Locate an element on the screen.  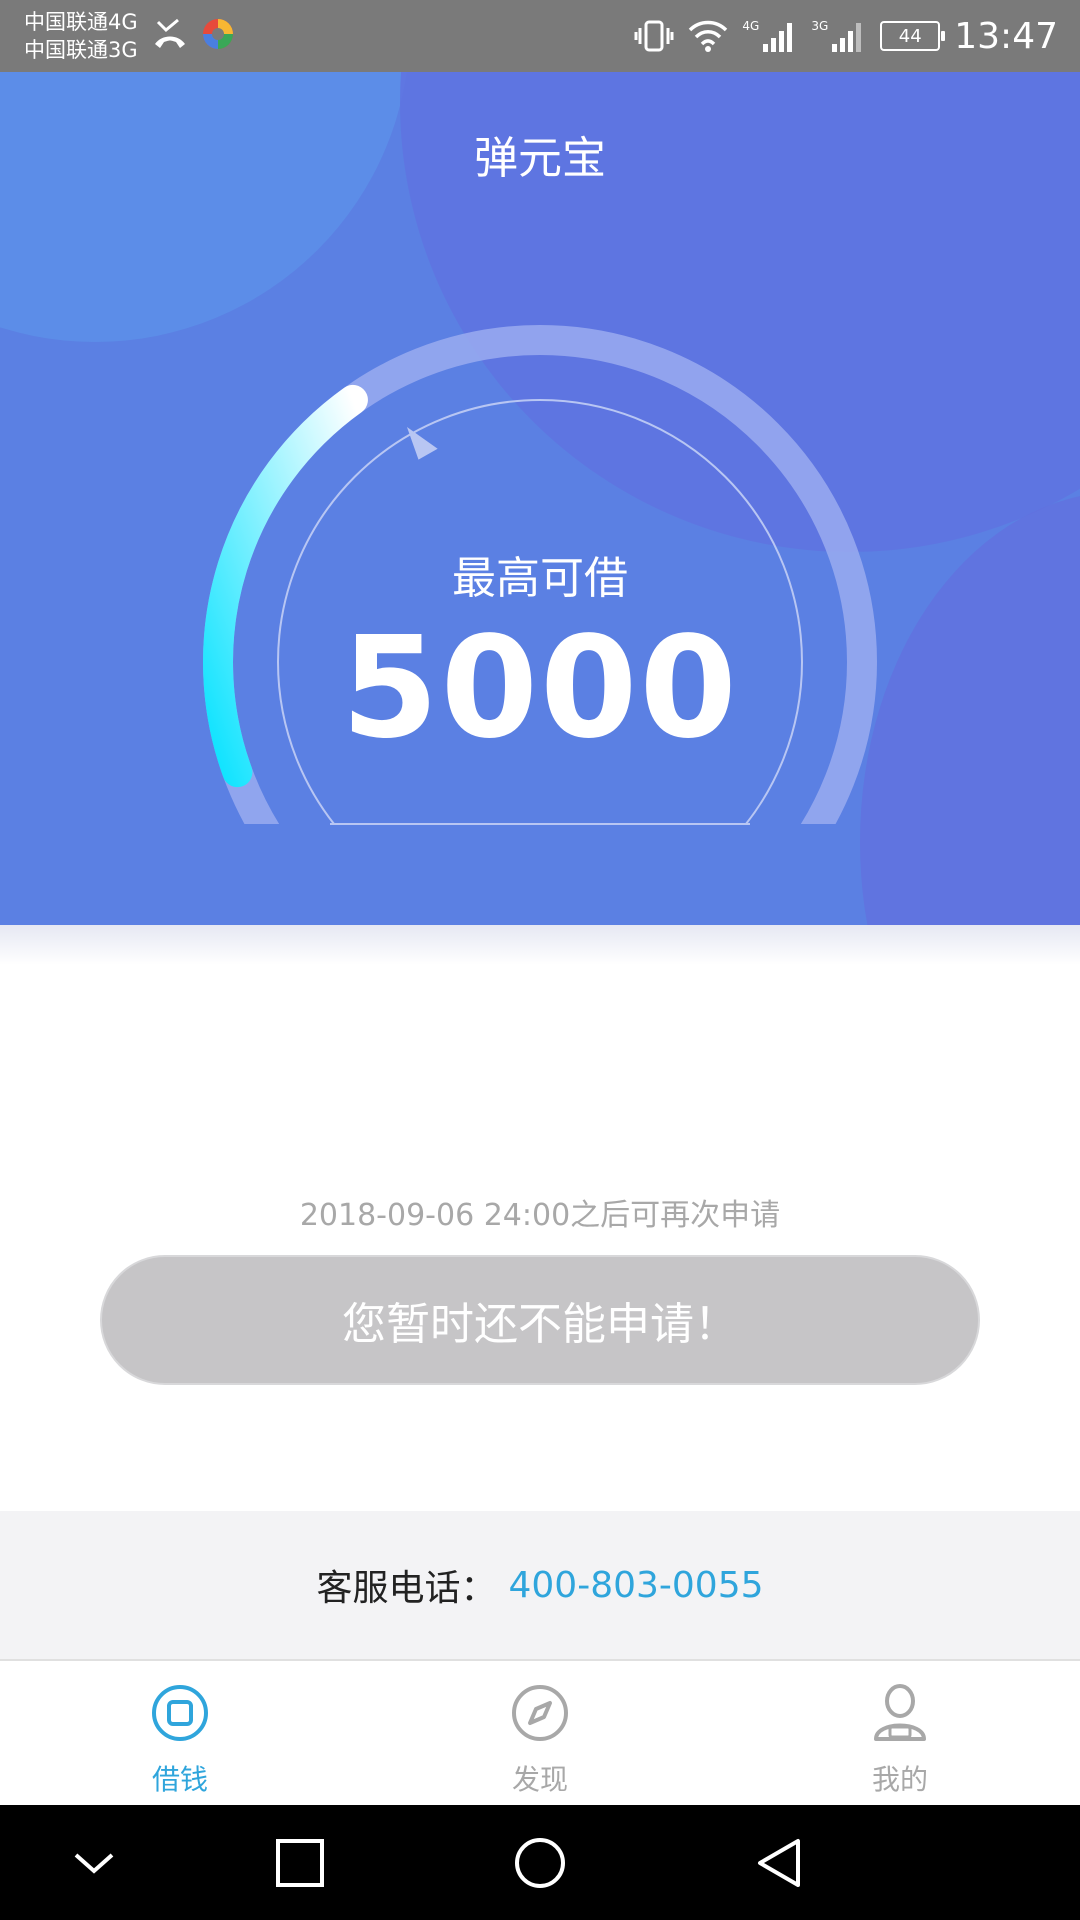
max-borrow-label: 最高可借 is located at coordinates (540, 578).